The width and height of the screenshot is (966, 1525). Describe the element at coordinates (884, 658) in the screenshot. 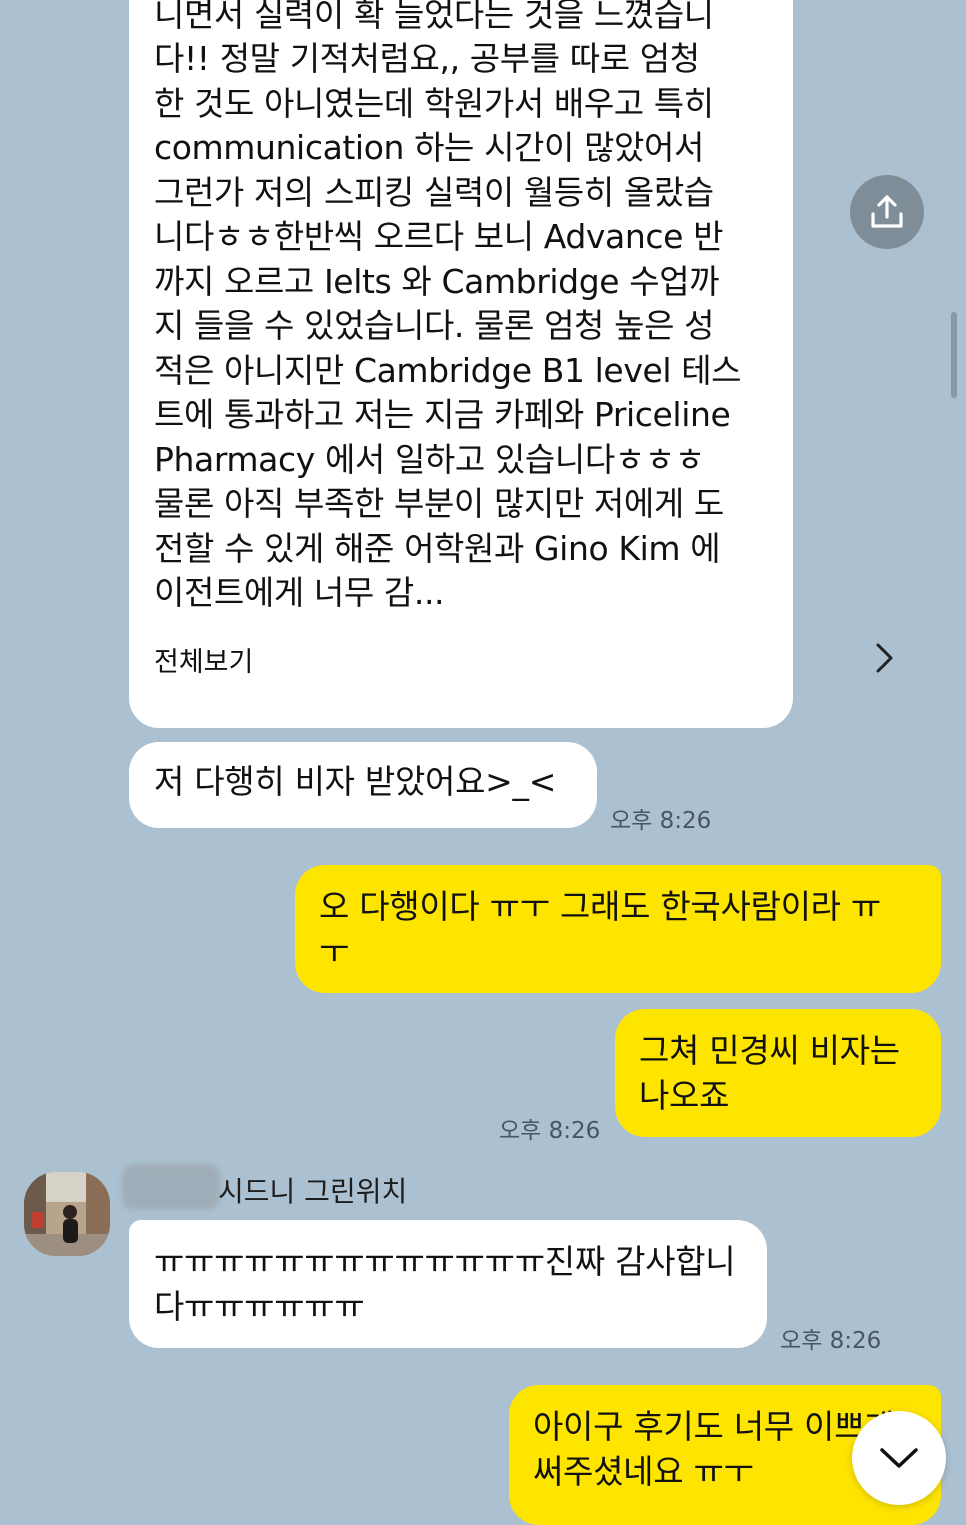

I see `chevron-right-icon` at that location.